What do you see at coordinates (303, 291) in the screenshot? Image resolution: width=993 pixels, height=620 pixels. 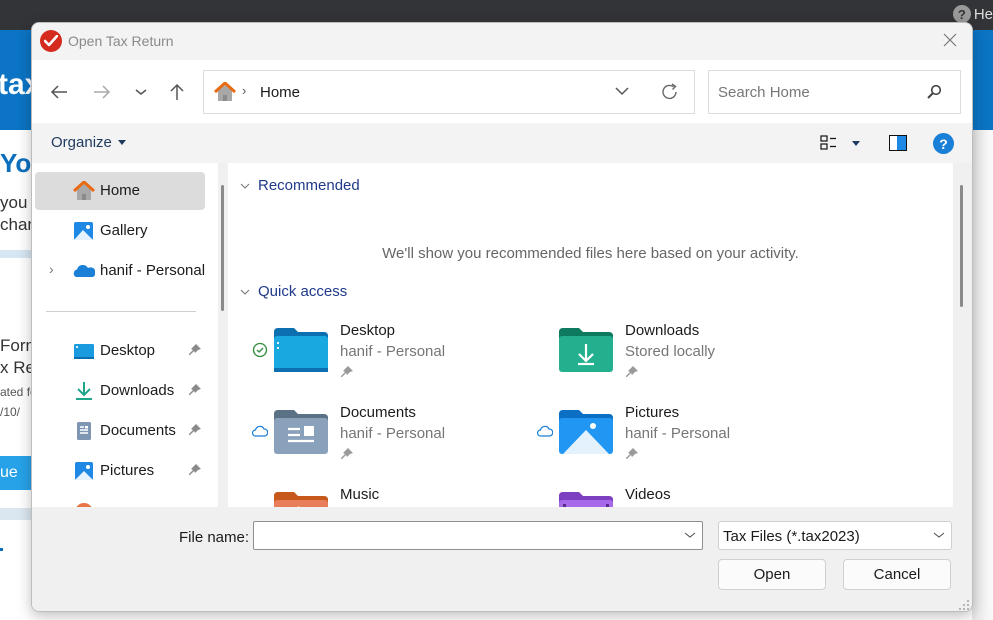 I see `section-title: Quick access` at bounding box center [303, 291].